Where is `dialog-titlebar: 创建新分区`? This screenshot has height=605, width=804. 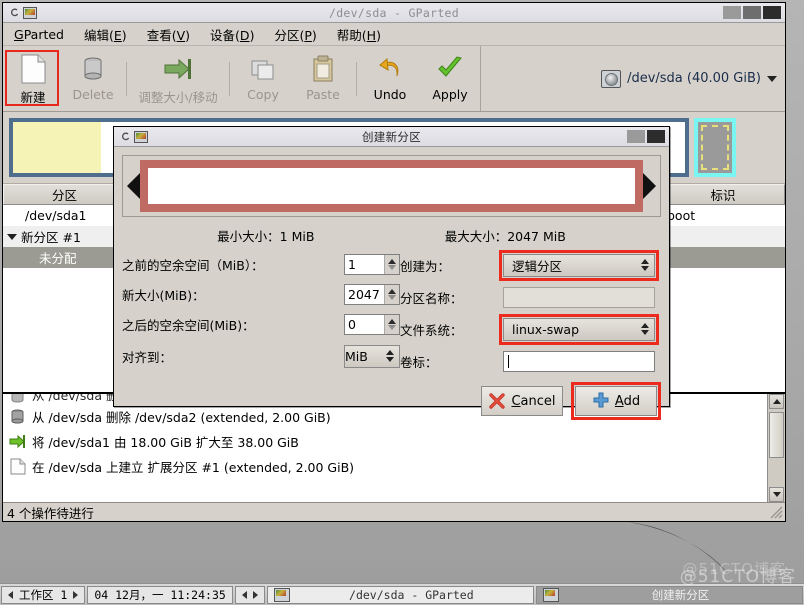
dialog-titlebar: 创建新分区 is located at coordinates (391, 137).